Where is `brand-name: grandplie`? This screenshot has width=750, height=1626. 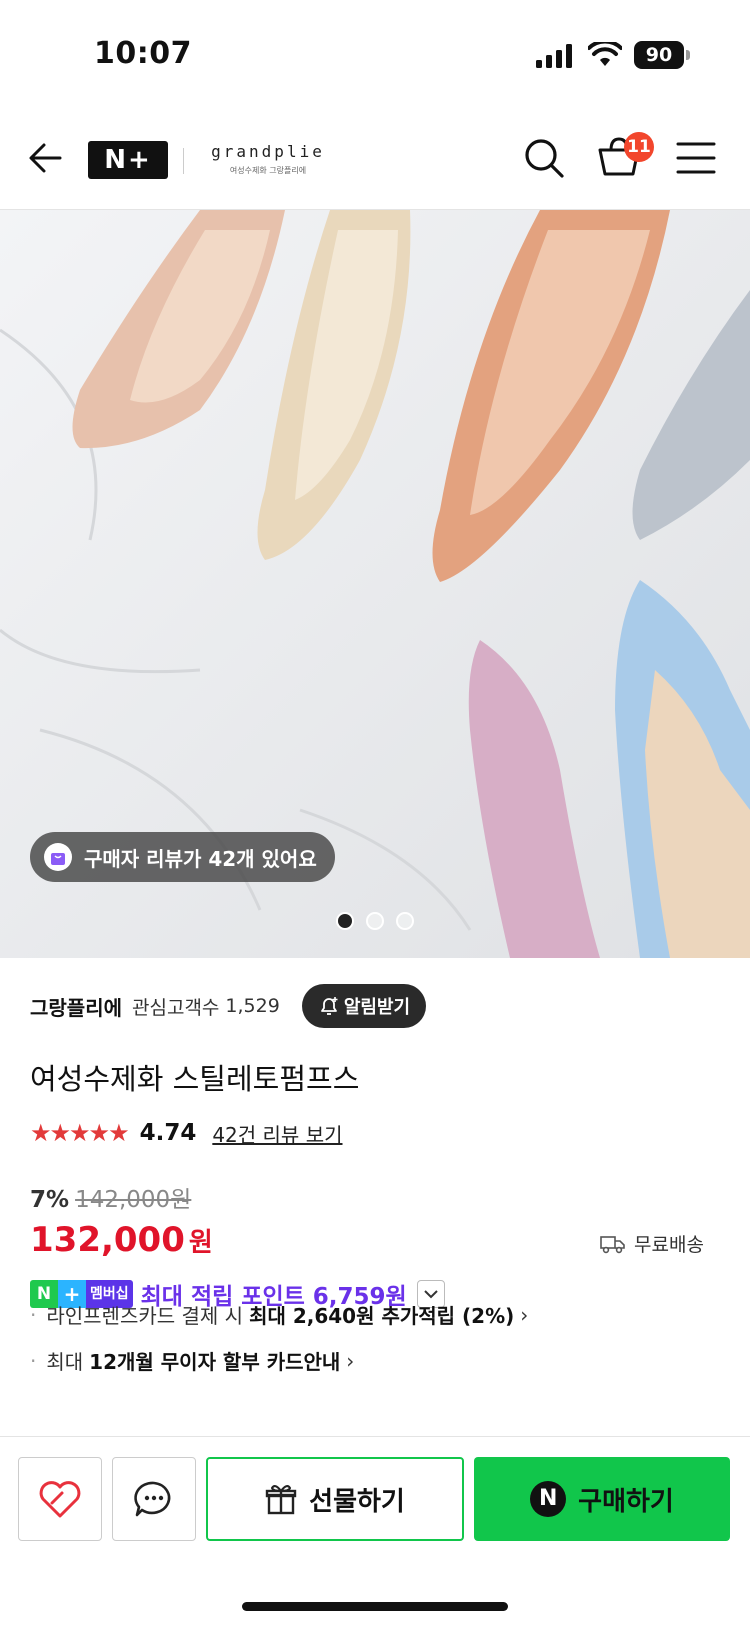
brand-name: grandplie is located at coordinates (268, 151).